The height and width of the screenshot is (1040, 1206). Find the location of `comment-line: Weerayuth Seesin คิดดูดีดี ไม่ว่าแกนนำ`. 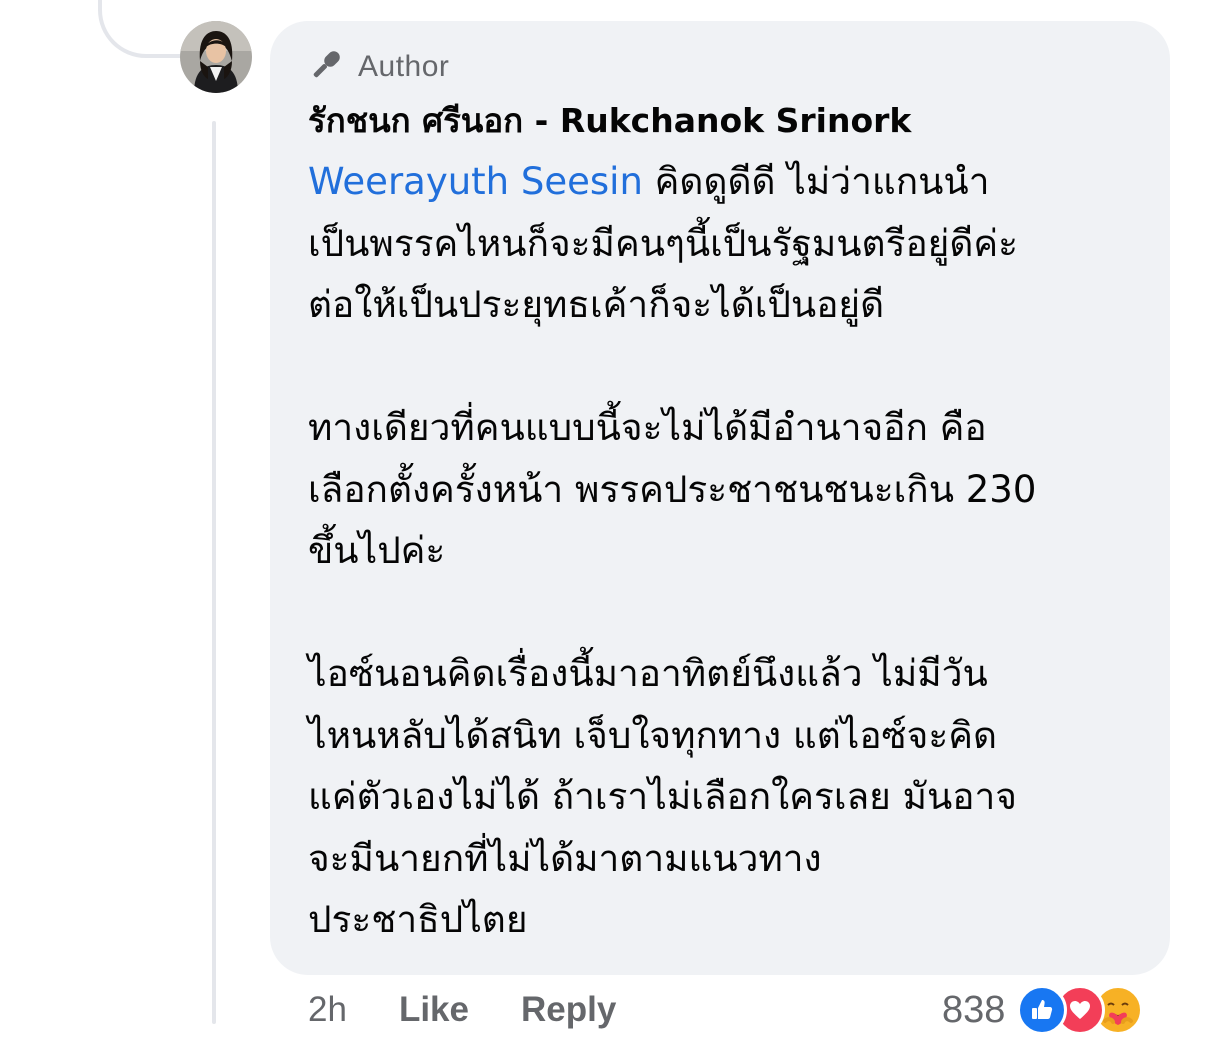

comment-line: Weerayuth Seesin คิดดูดีดี ไม่ว่าแกนนำ is located at coordinates (733, 182).